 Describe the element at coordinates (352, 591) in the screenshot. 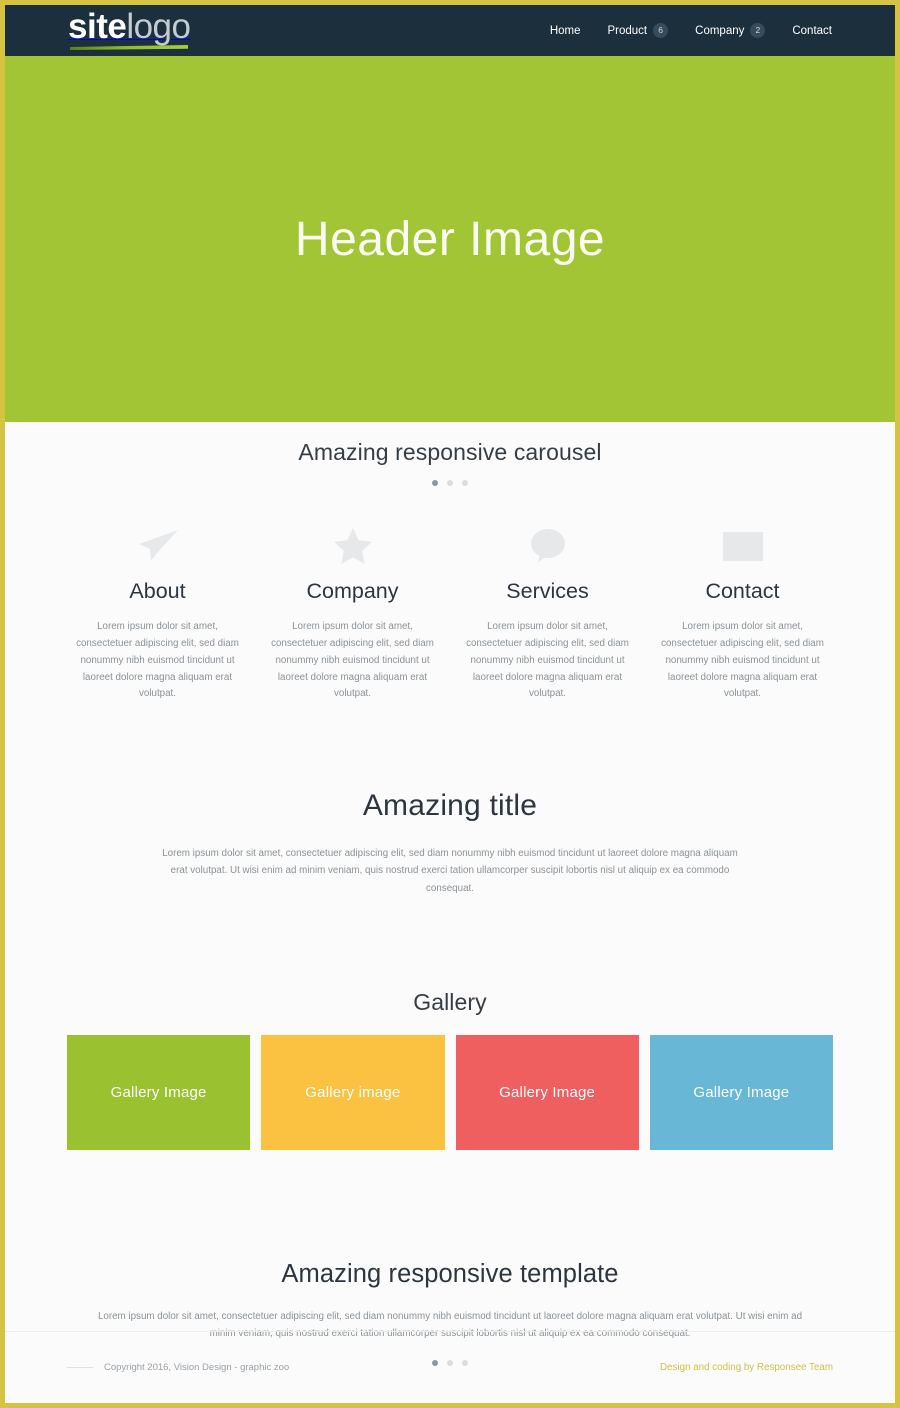

I see `feature-title: Company` at that location.